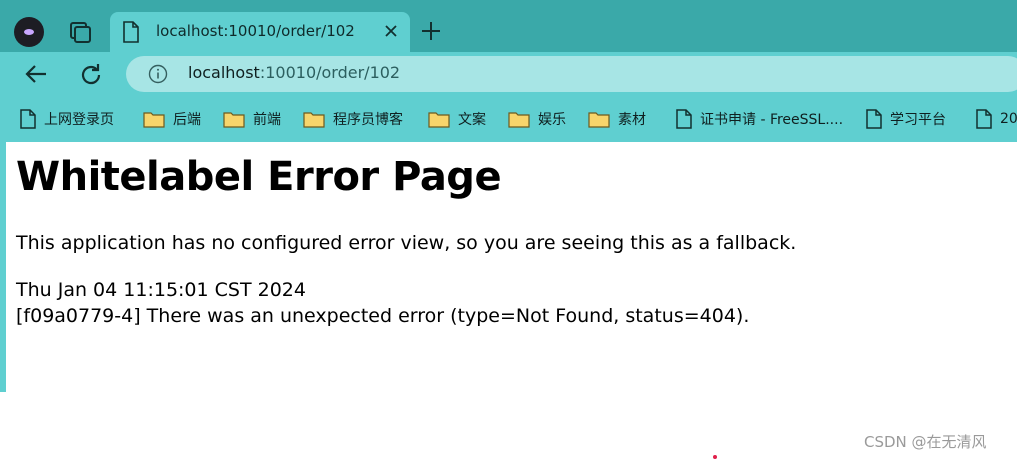 The width and height of the screenshot is (1017, 460). I want to click on address-bar: localhost:10010/order/102, so click(571, 74).